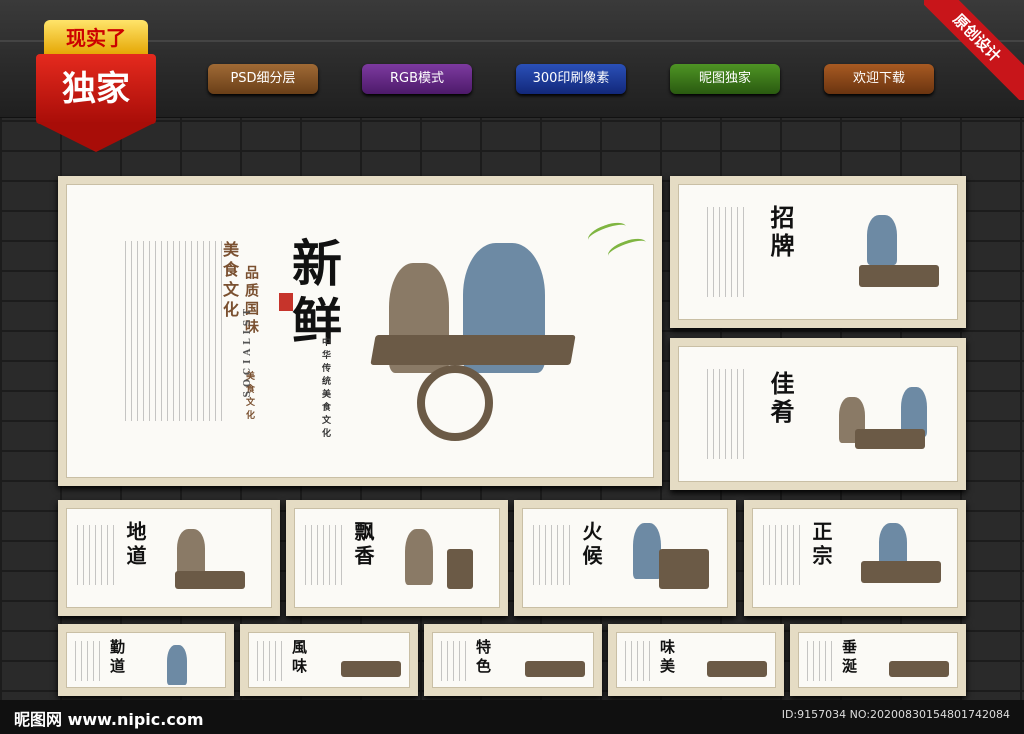  Describe the element at coordinates (109, 718) in the screenshot. I see `site-logo: 昵图网 www.nipic.com` at that location.